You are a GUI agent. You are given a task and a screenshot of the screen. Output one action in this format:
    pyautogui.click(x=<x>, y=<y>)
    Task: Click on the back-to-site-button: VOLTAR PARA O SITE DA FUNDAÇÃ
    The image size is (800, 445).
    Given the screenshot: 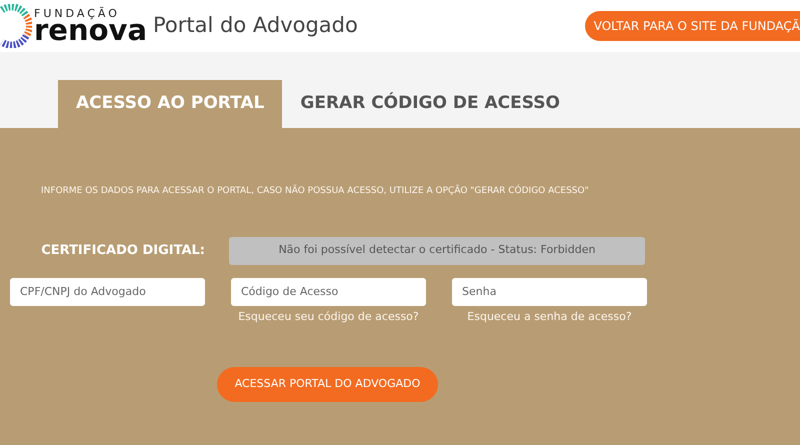 What is the action you would take?
    pyautogui.click(x=692, y=26)
    